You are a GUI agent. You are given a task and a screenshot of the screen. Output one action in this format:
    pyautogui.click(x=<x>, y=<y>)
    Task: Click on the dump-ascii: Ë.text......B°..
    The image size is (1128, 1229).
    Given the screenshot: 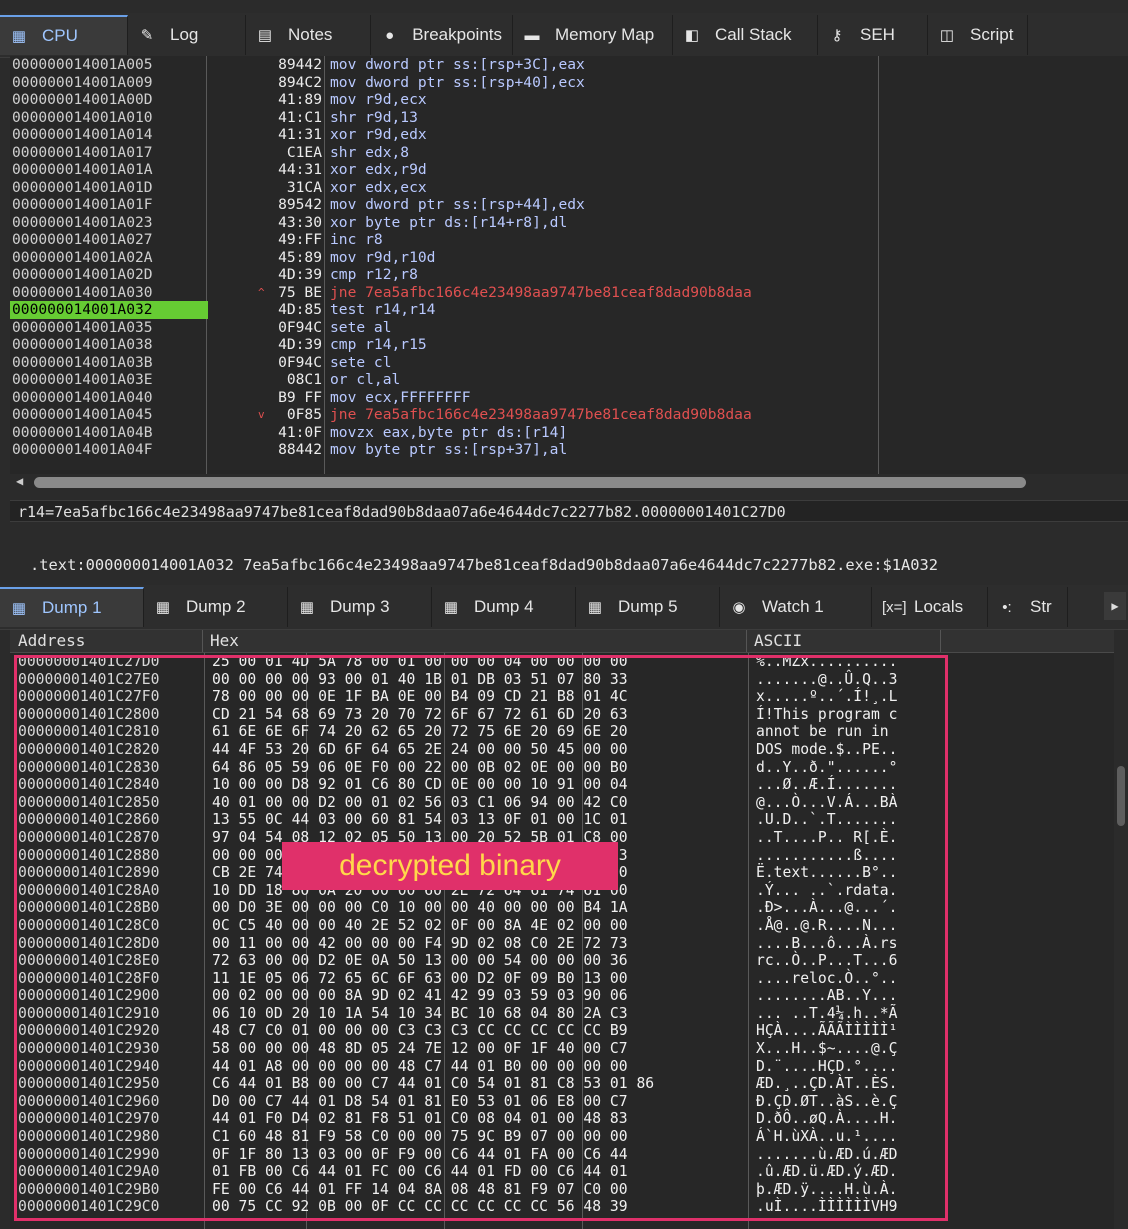 What is the action you would take?
    pyautogui.click(x=826, y=873)
    